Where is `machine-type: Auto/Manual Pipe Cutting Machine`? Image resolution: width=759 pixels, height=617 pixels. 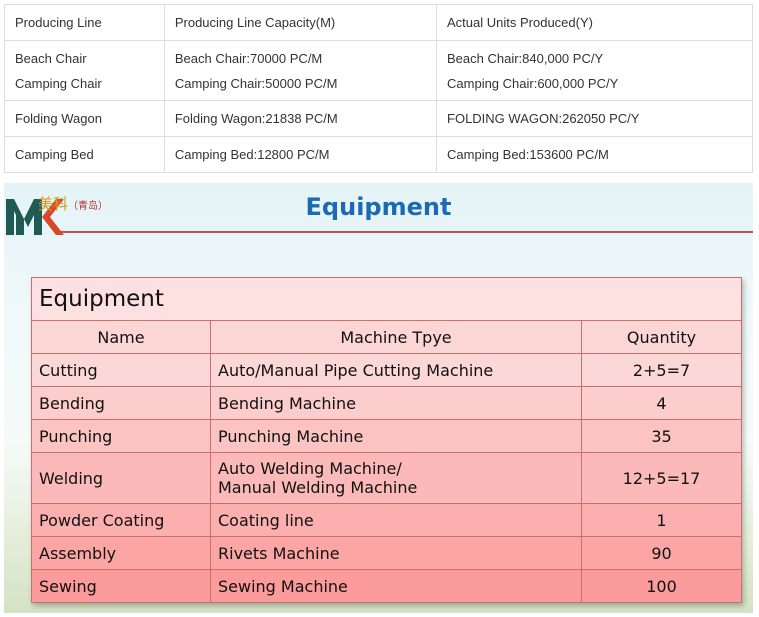
machine-type: Auto/Manual Pipe Cutting Machine is located at coordinates (396, 370).